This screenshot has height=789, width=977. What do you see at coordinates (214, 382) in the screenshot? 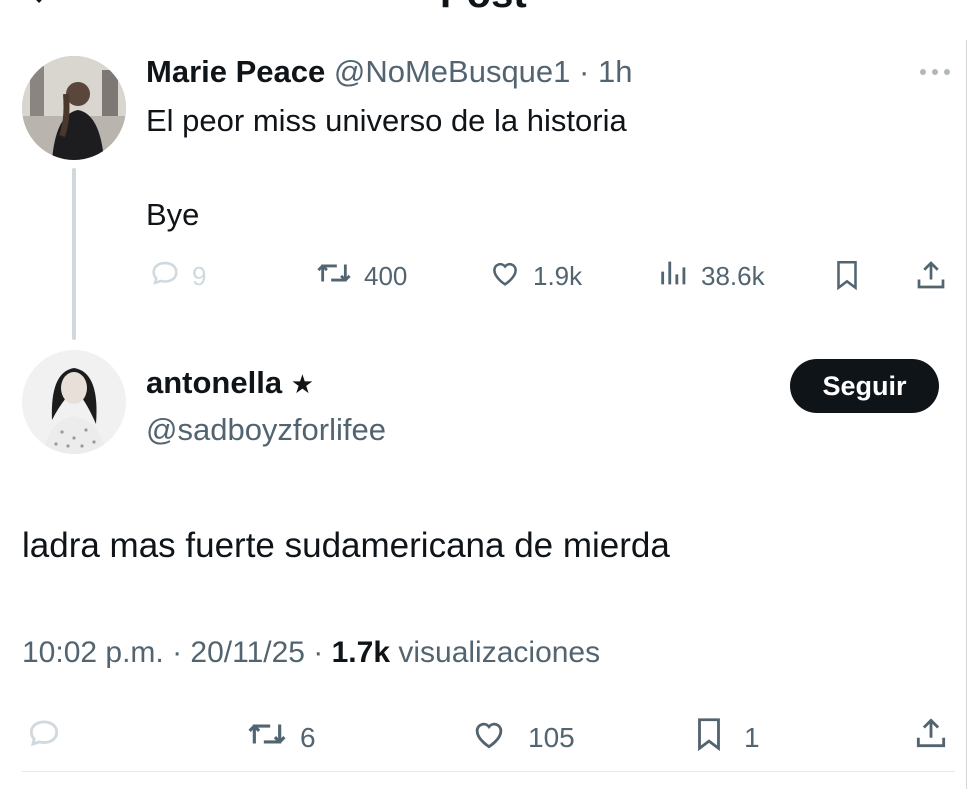
I see `main-display-name: antonella` at bounding box center [214, 382].